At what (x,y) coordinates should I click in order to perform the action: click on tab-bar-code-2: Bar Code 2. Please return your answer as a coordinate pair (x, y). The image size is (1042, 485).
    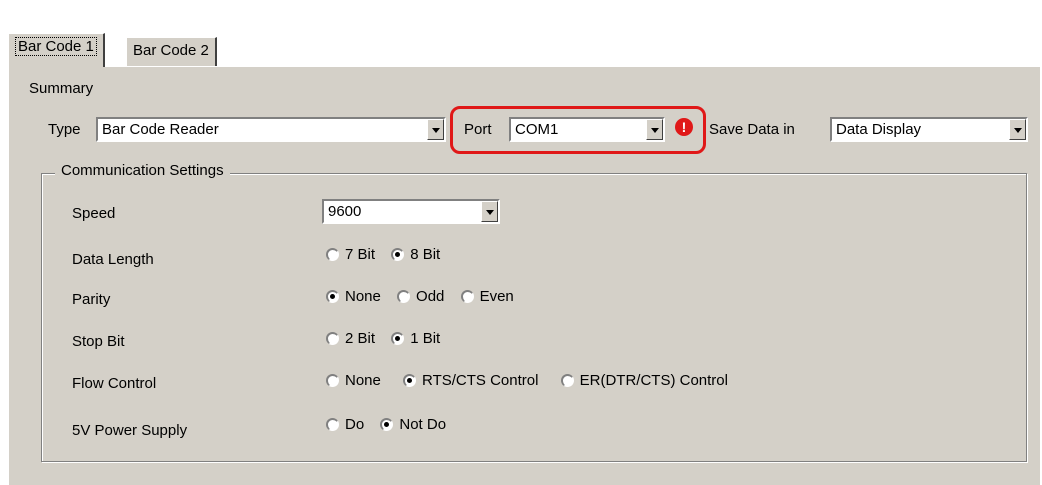
    Looking at the image, I should click on (171, 51).